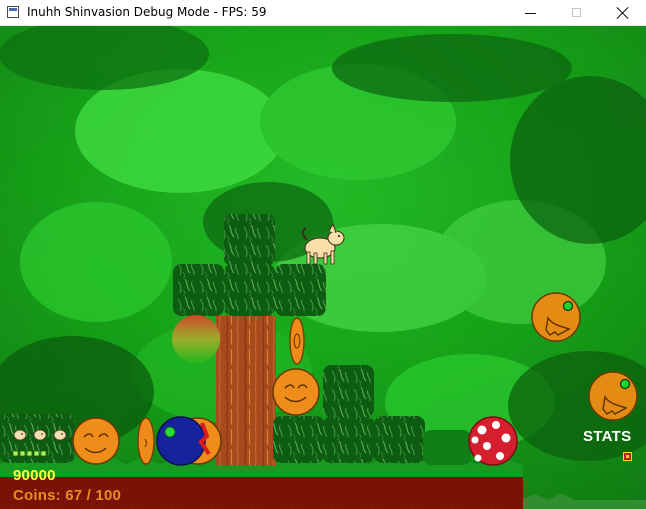 The height and width of the screenshot is (509, 646). Describe the element at coordinates (246, 391) in the screenshot. I see `tree-trunk` at that location.